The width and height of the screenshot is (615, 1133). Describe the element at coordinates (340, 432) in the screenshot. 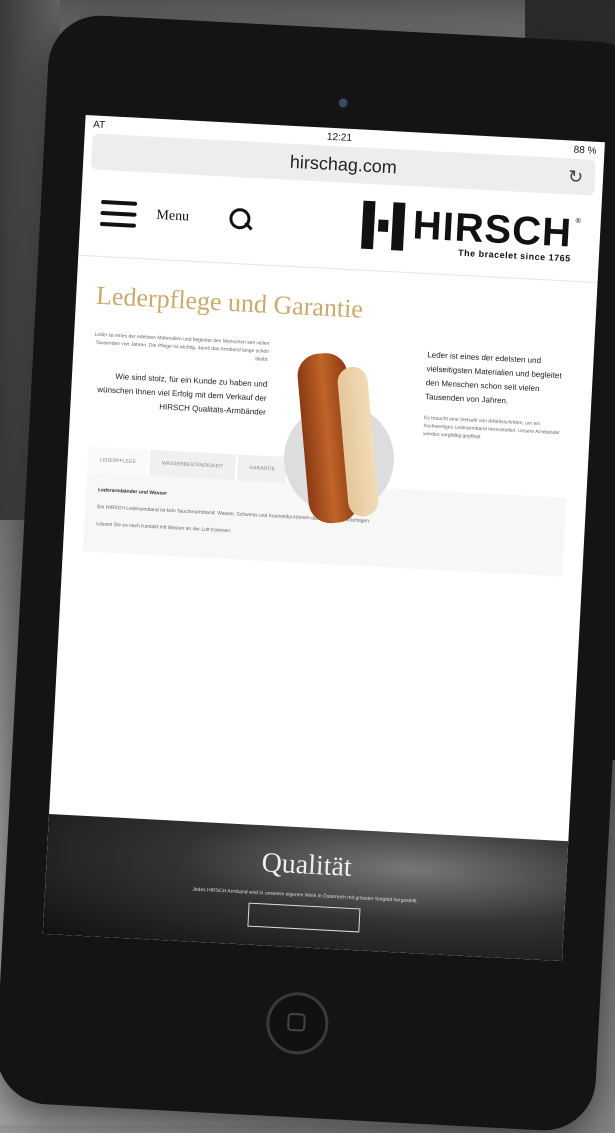

I see `strap-image` at that location.